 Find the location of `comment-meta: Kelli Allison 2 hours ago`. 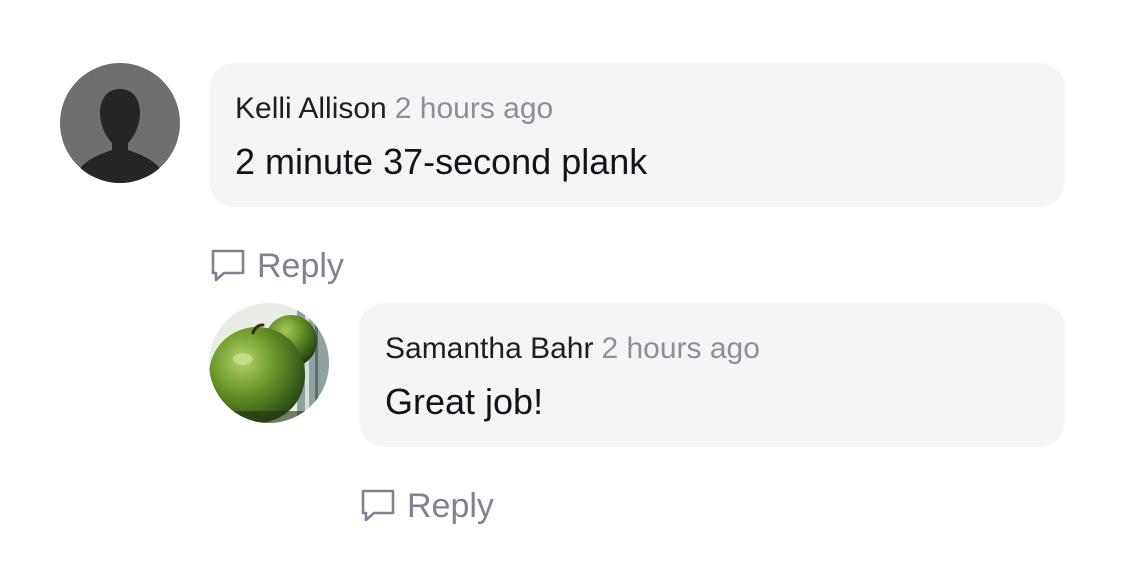

comment-meta: Kelli Allison 2 hours ago is located at coordinates (394, 109).